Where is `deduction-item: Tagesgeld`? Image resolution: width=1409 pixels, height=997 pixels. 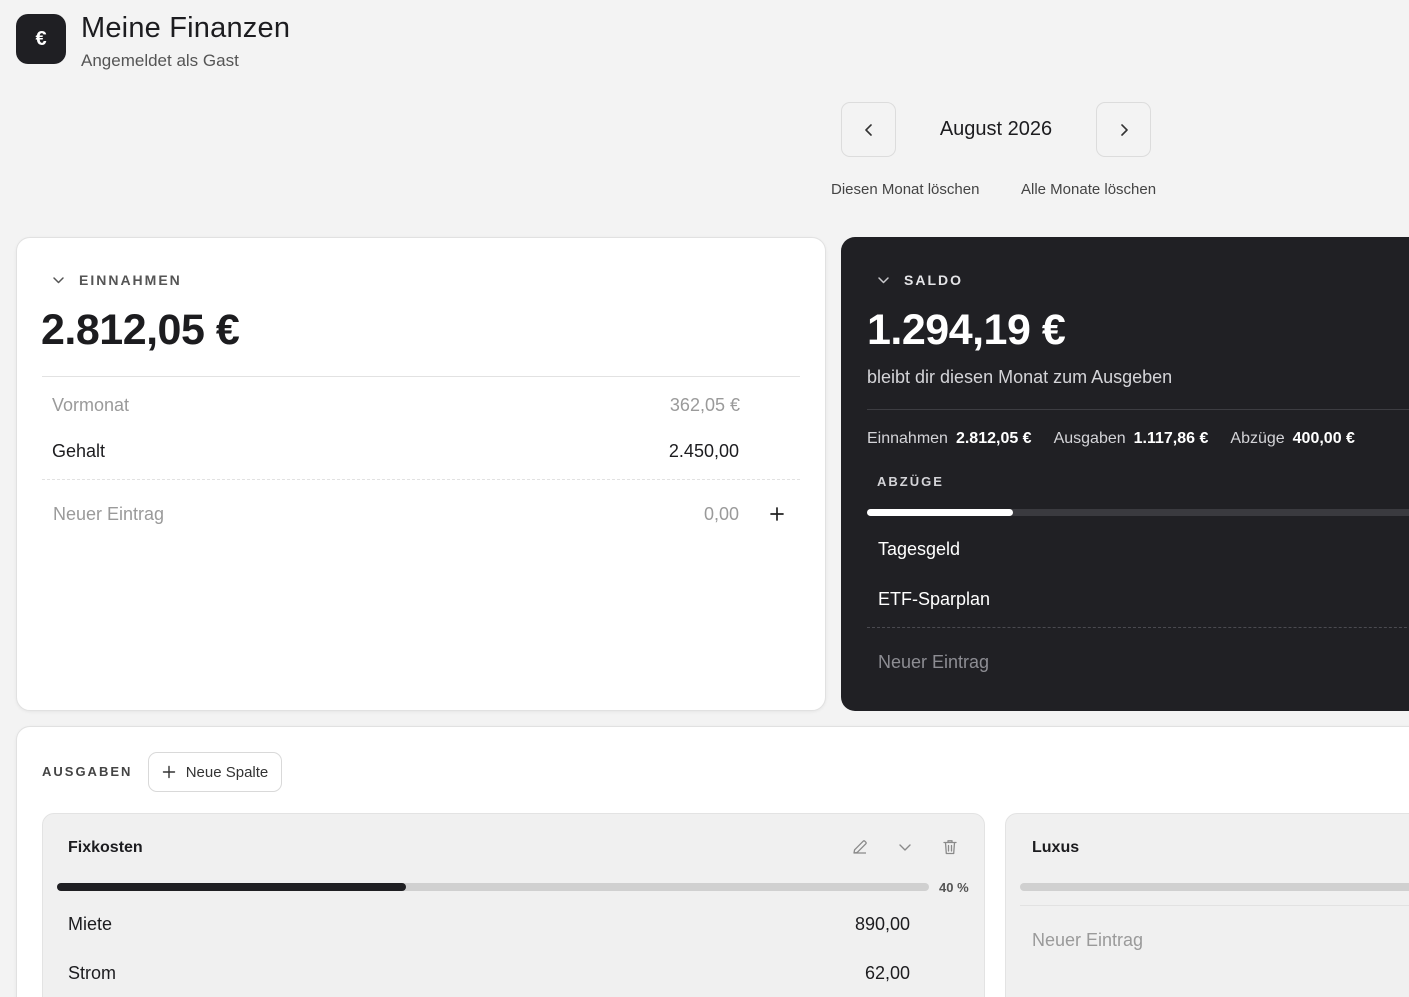
deduction-item: Tagesgeld is located at coordinates (919, 549).